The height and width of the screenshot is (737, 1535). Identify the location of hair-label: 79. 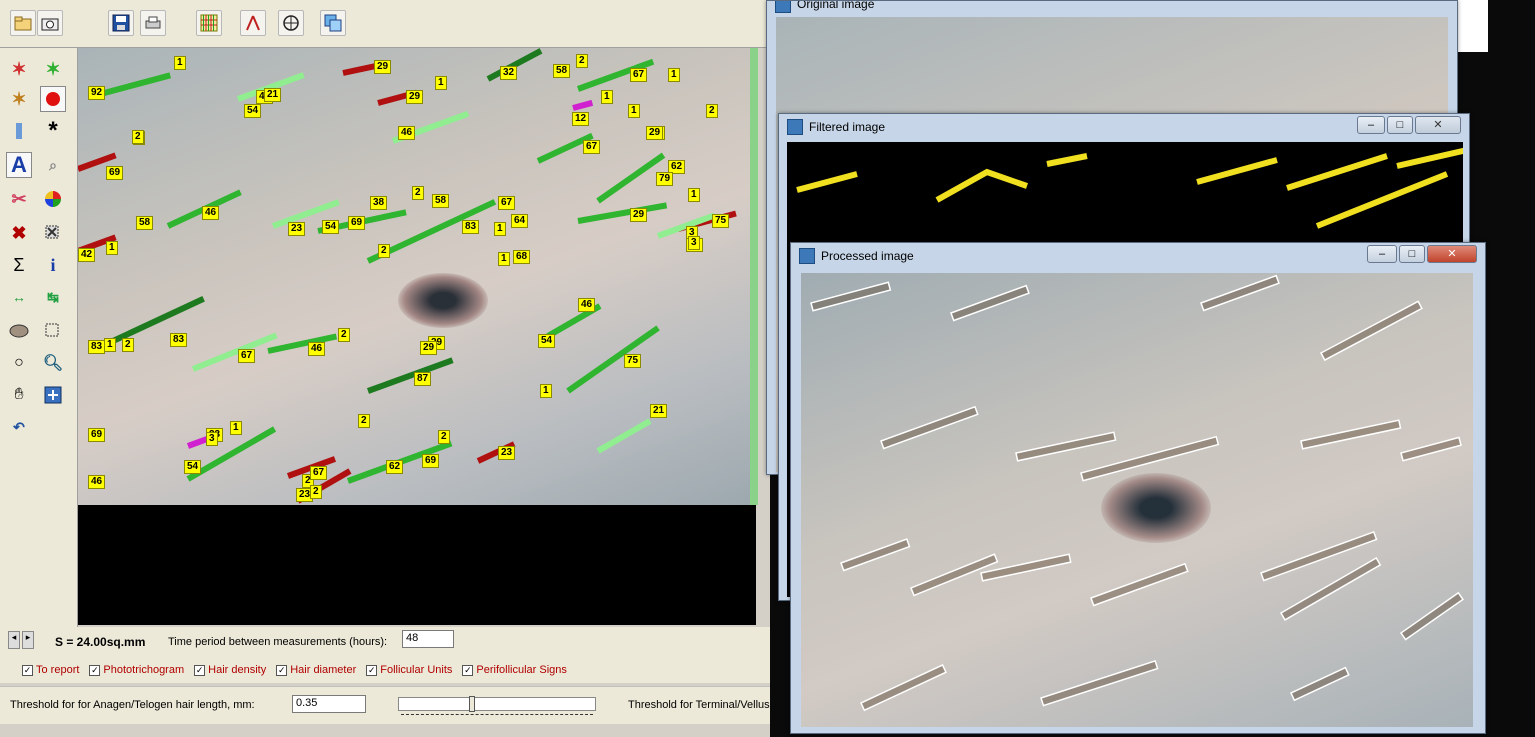
(665, 179).